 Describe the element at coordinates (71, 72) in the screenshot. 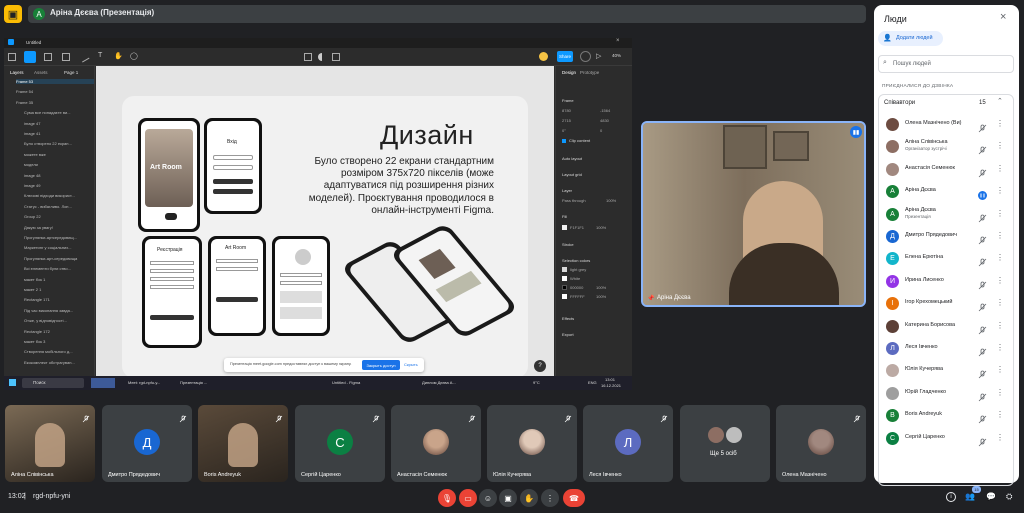

I see `tab-page: Page 1` at that location.